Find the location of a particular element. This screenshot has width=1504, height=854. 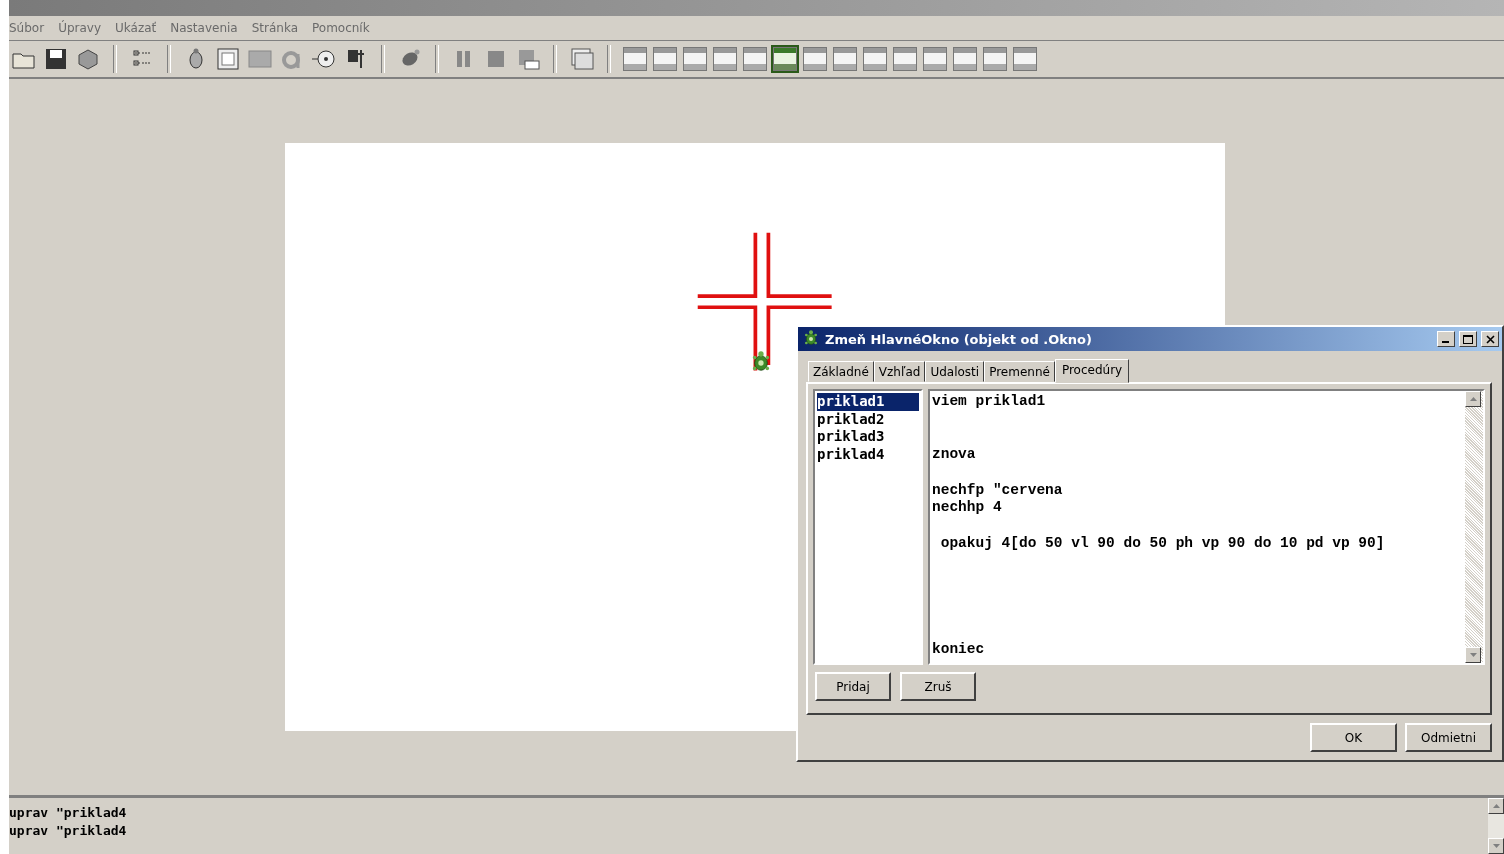

pages-icon is located at coordinates (582, 59).